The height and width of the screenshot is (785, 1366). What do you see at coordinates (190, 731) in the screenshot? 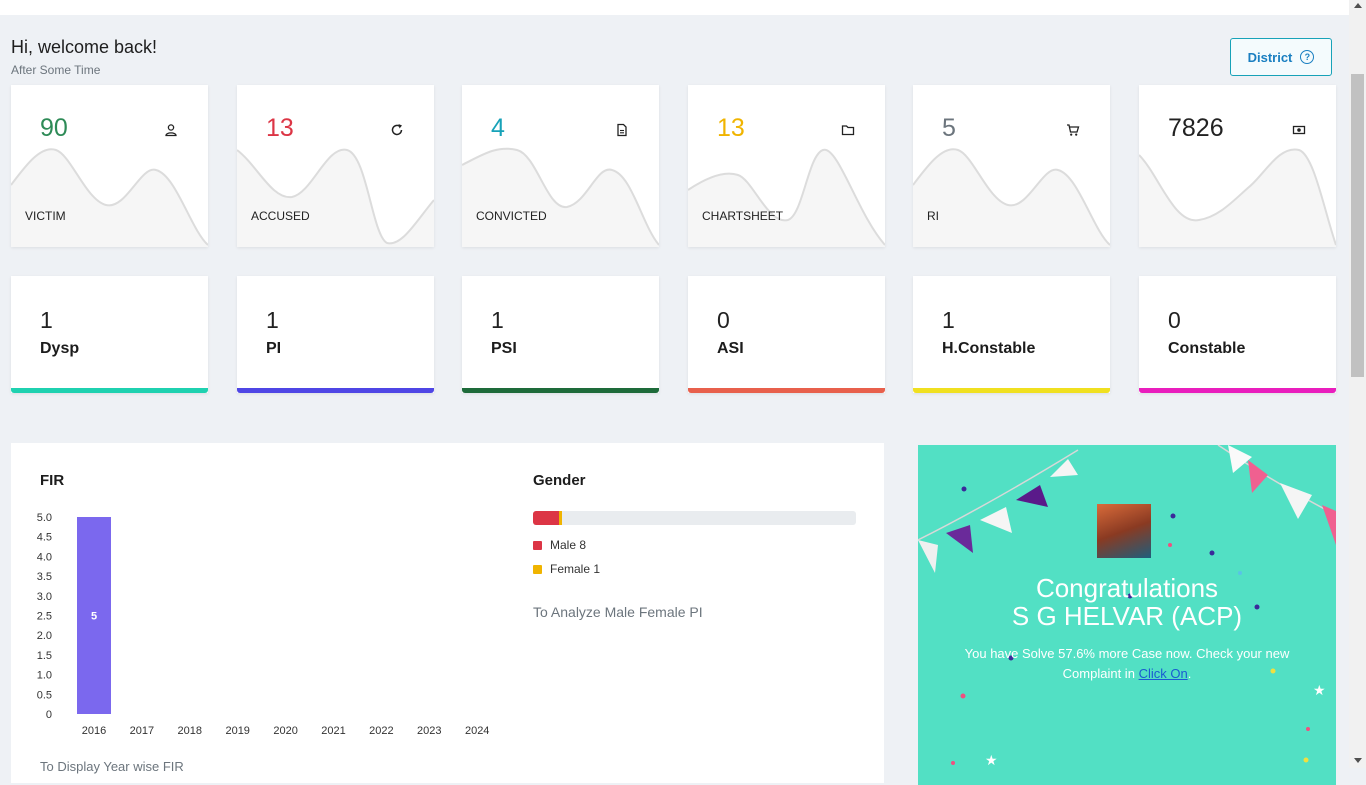
I see `x-tick-label: 2018` at bounding box center [190, 731].